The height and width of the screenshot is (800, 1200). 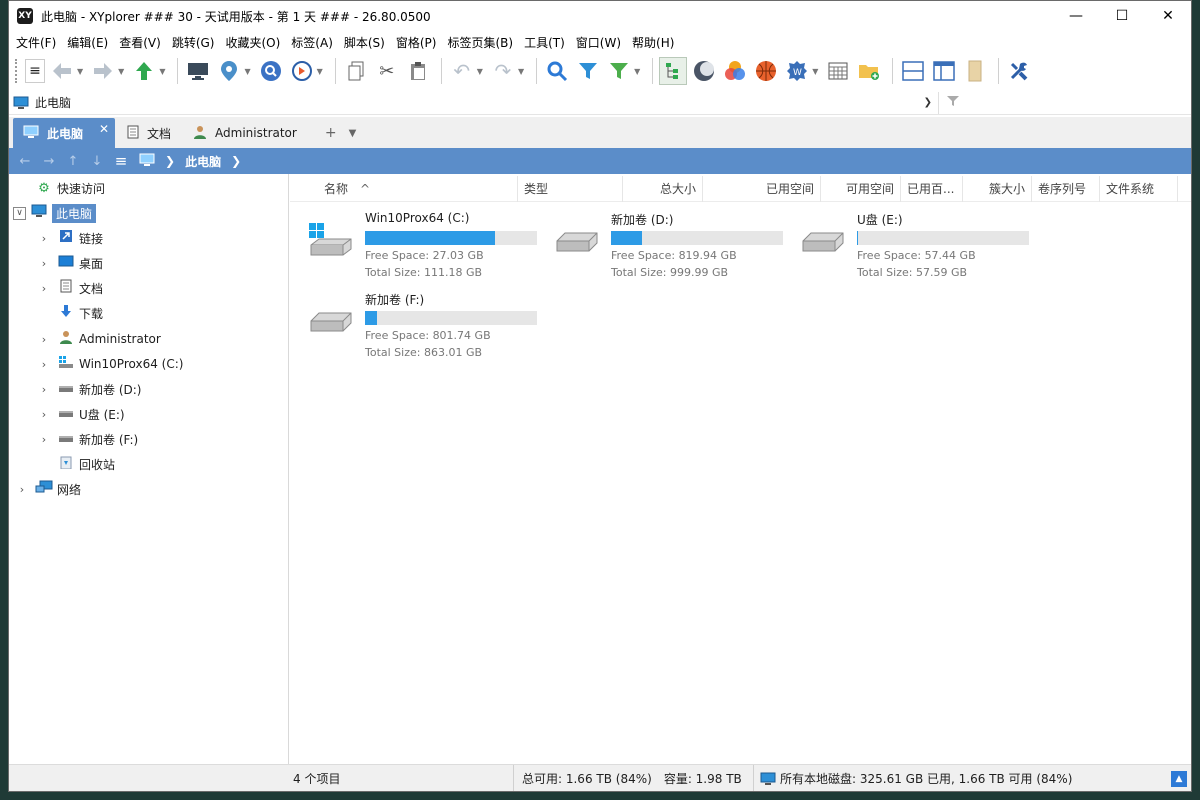 I want to click on collapse-icon: ∨, so click(x=19, y=213).